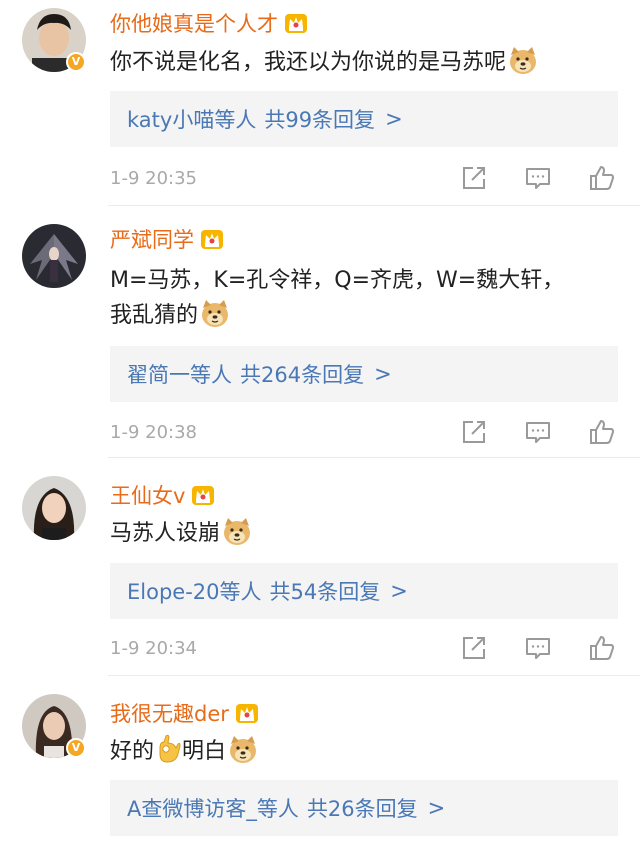 The width and height of the screenshot is (640, 847). Describe the element at coordinates (320, 120) in the screenshot. I see `reply-count: 共99条回复` at that location.